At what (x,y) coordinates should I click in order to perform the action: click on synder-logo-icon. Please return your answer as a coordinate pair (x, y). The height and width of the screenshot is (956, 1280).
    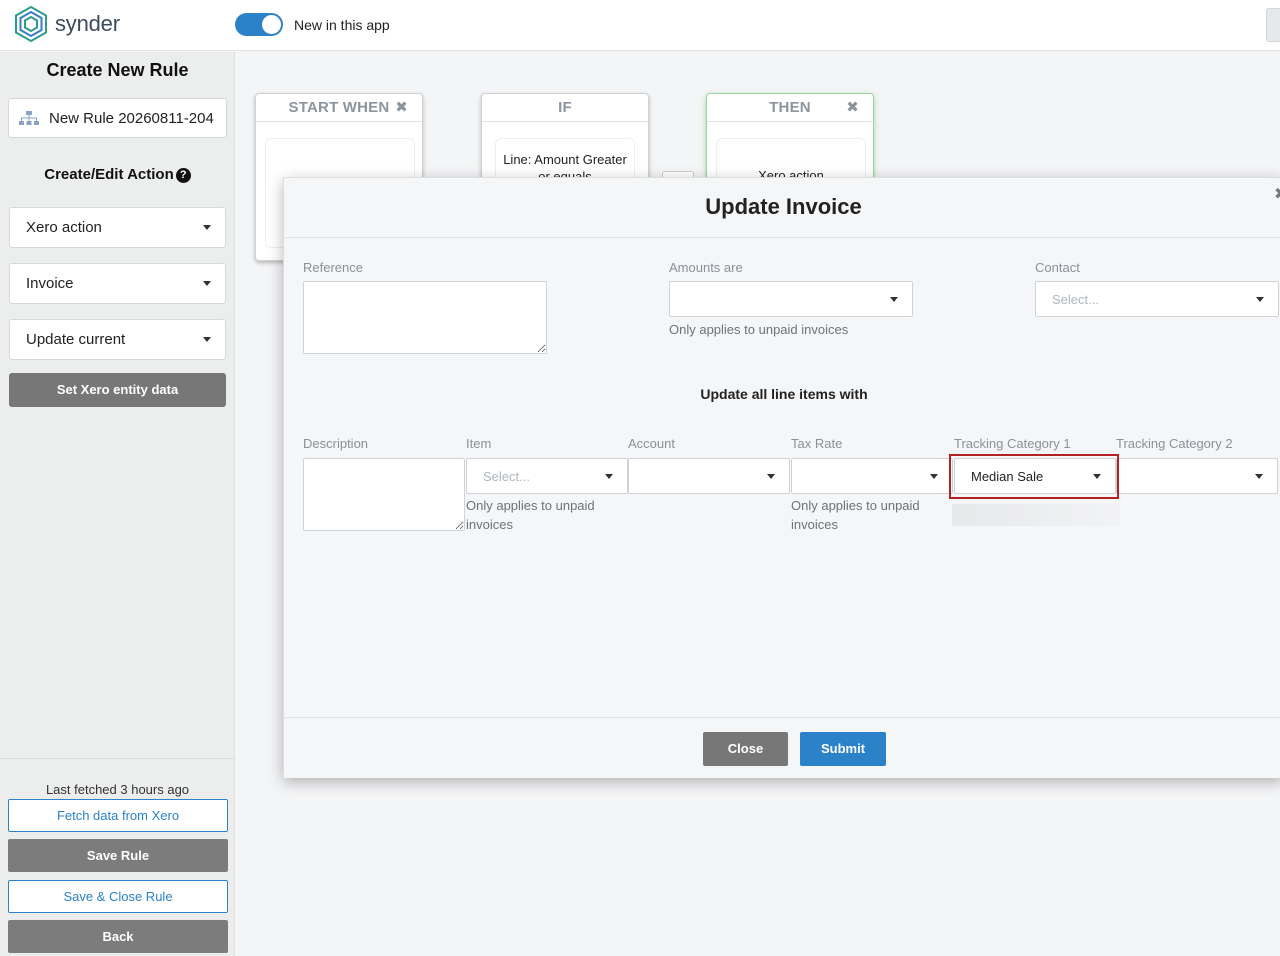
    Looking at the image, I should click on (31, 24).